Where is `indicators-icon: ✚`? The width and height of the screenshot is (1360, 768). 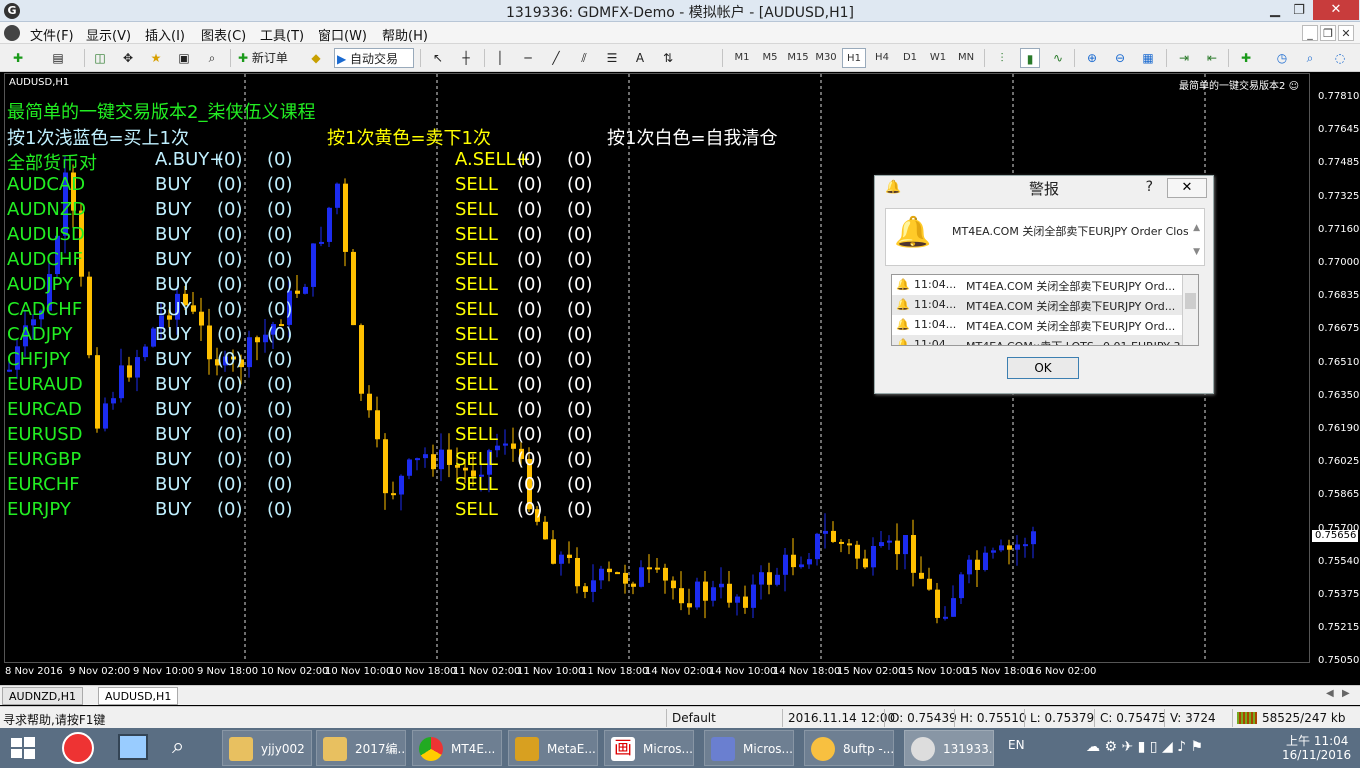
indicators-icon: ✚ is located at coordinates (1246, 58).